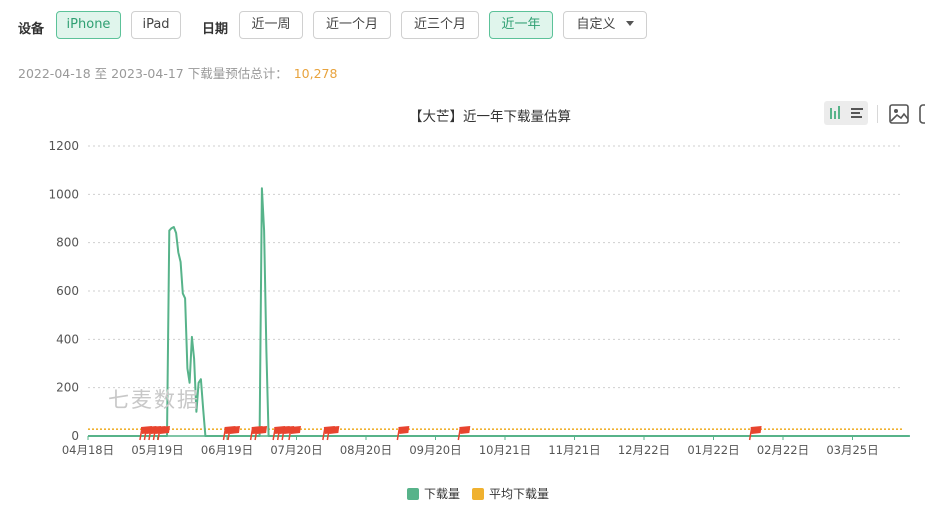 The image size is (925, 512). What do you see at coordinates (442, 494) in the screenshot?
I see `legend-label-downloads: 下载量` at bounding box center [442, 494].